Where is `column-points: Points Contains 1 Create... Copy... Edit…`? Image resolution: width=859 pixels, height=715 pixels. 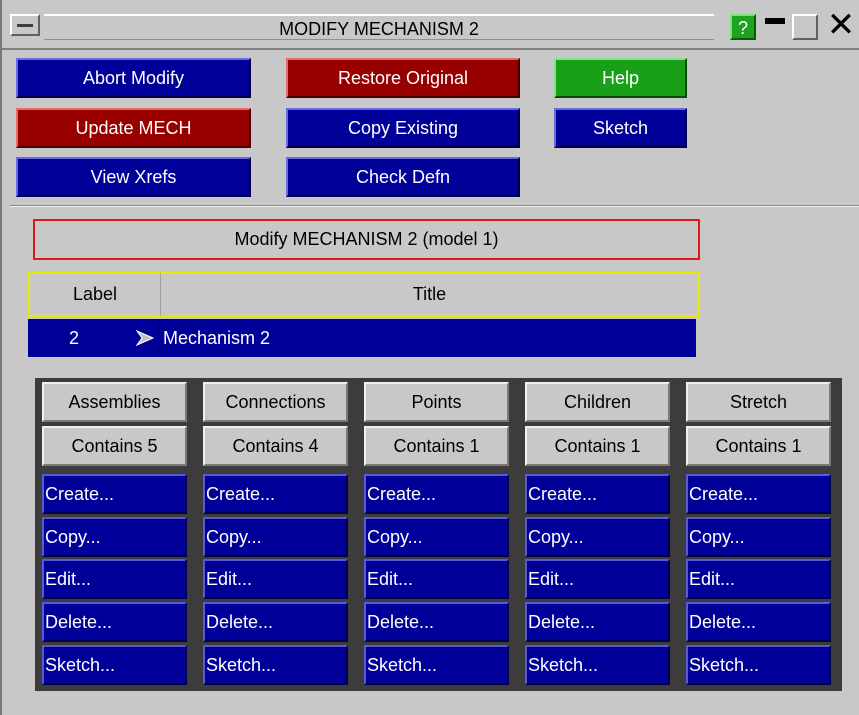
column-points: Points Contains 1 Create... Copy... Edit… is located at coordinates (436, 534).